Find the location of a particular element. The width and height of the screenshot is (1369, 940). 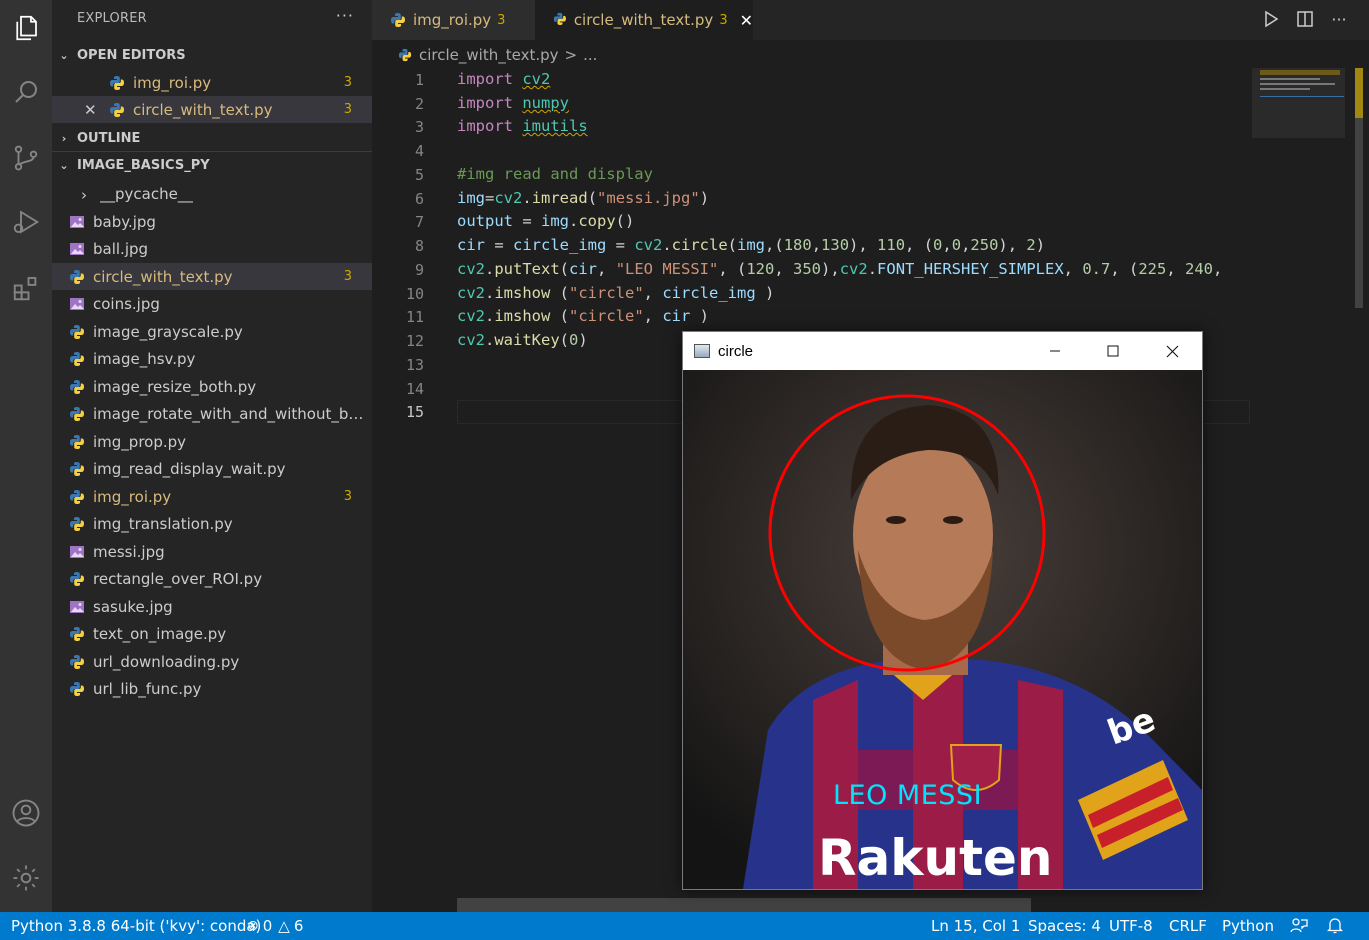

file-item: baby.jpg is located at coordinates (212, 221).